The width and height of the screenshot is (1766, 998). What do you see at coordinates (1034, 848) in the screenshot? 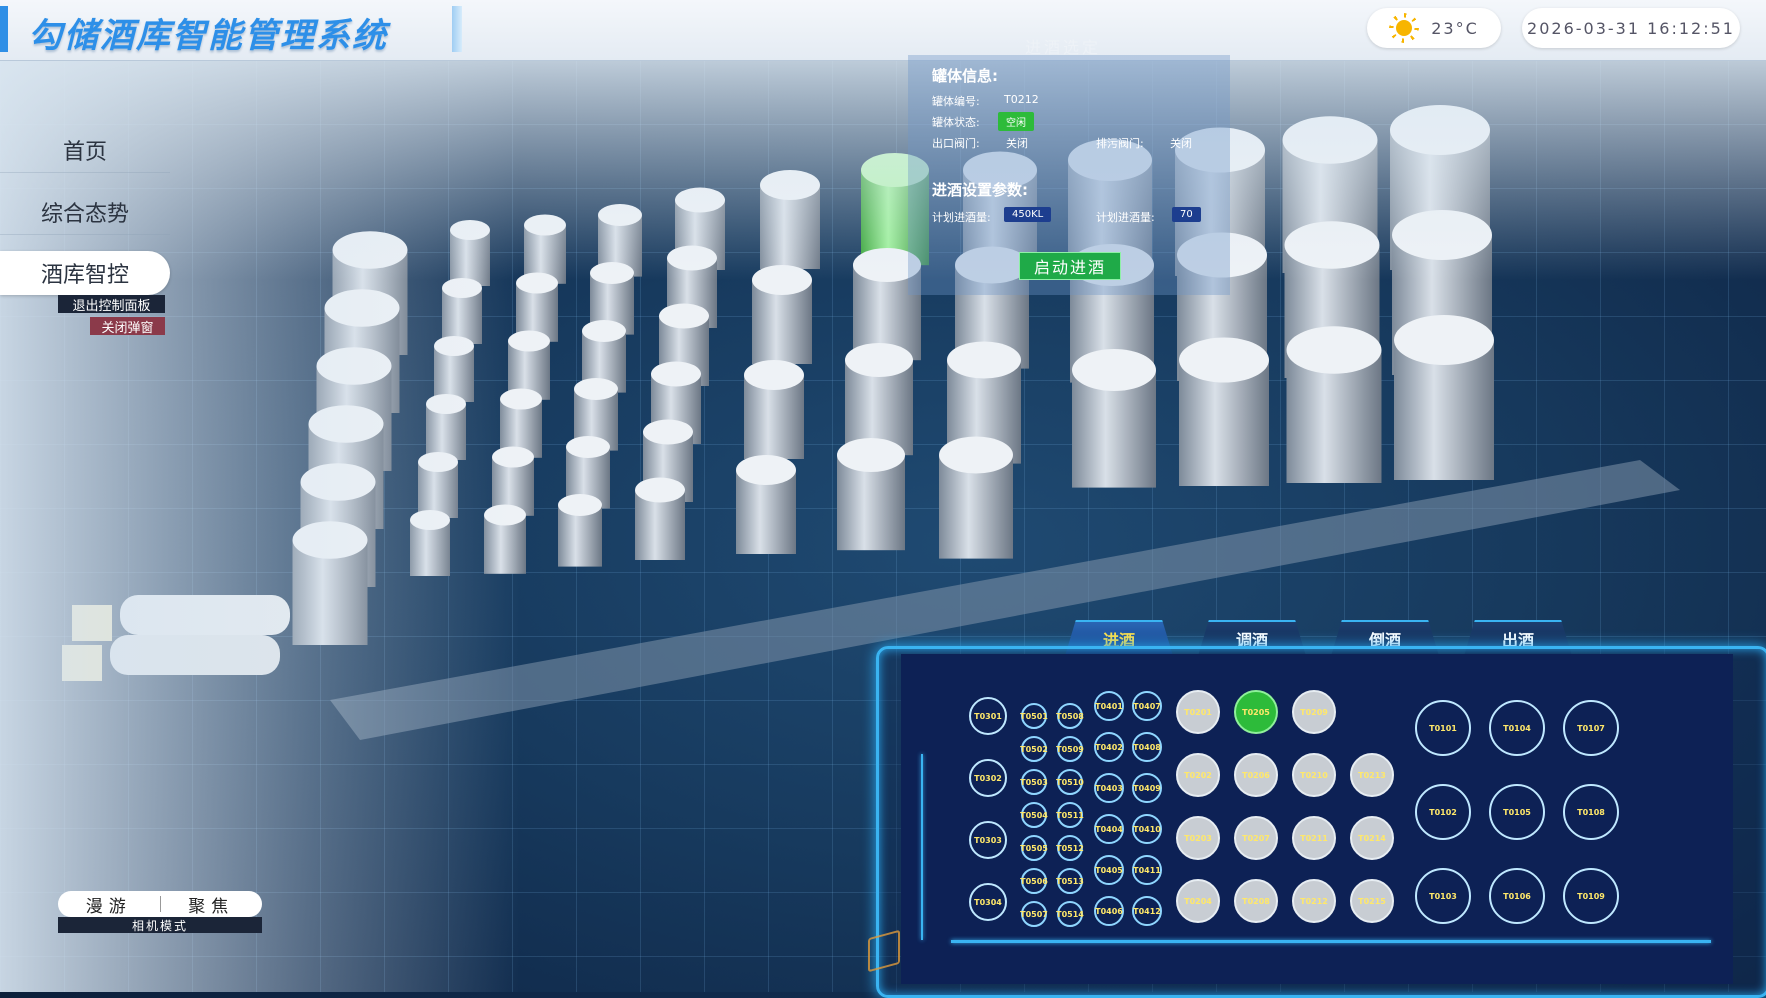
I see `schematic-tank-t0505: T0505` at bounding box center [1034, 848].